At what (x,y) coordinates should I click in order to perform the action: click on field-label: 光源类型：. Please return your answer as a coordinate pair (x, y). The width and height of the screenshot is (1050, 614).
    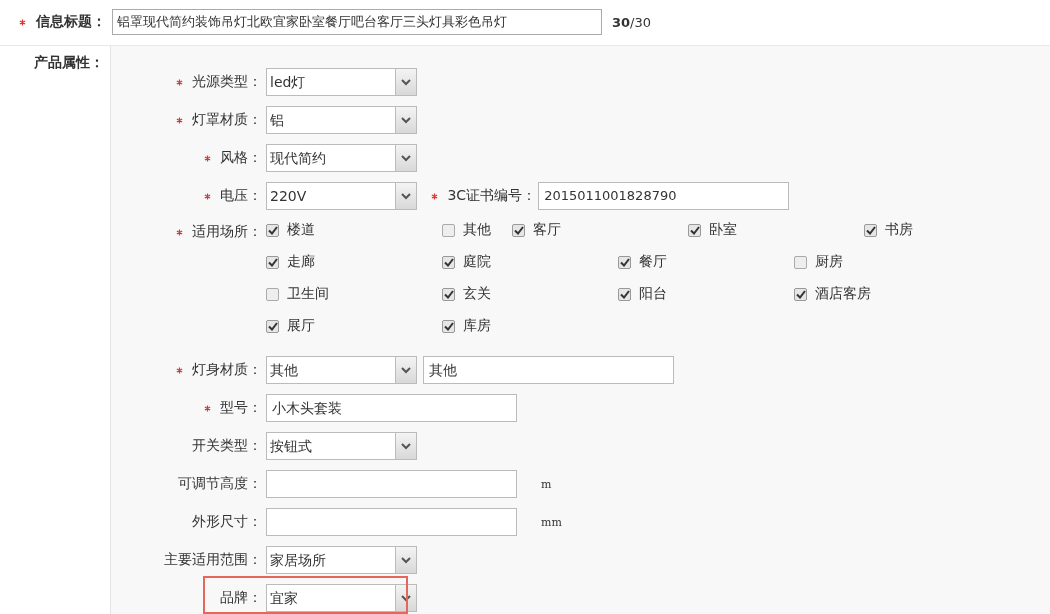
    Looking at the image, I should click on (227, 81).